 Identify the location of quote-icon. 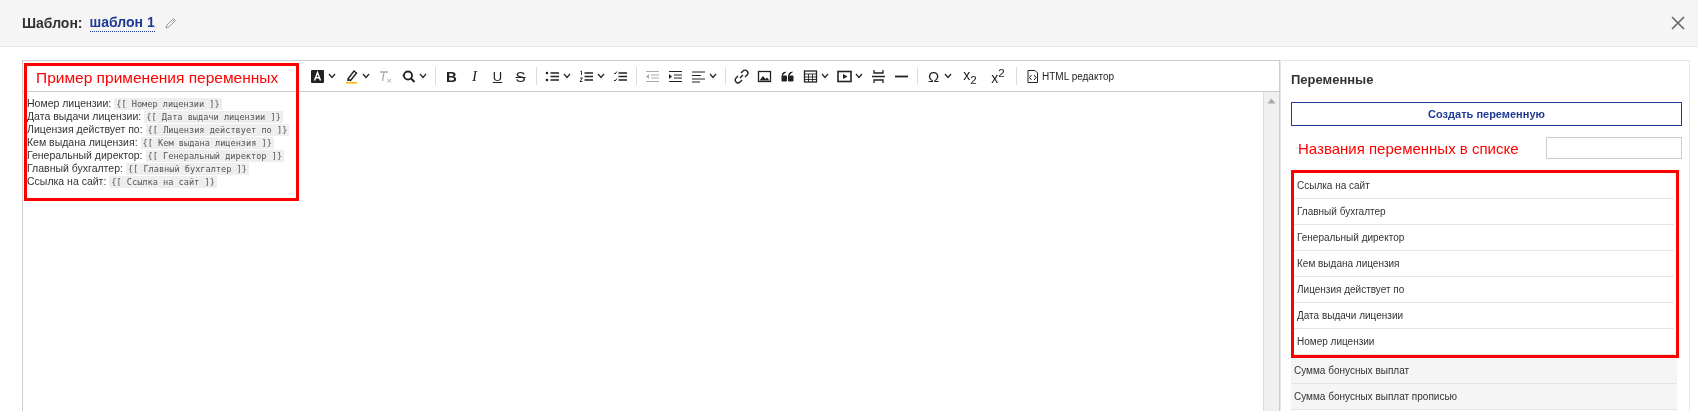
(787, 76).